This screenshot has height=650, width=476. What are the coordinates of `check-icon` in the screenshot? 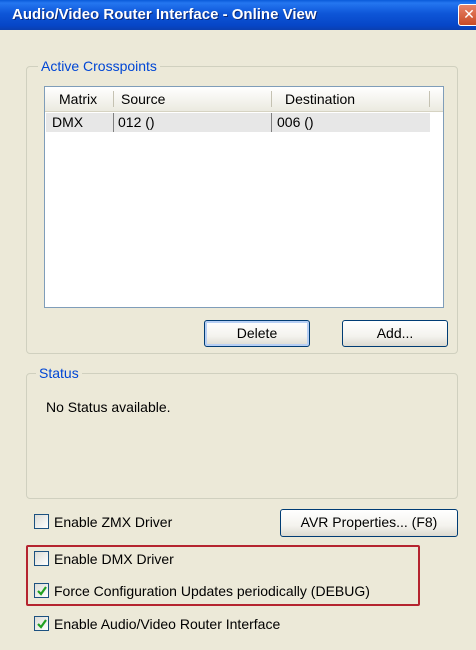 It's located at (42, 624).